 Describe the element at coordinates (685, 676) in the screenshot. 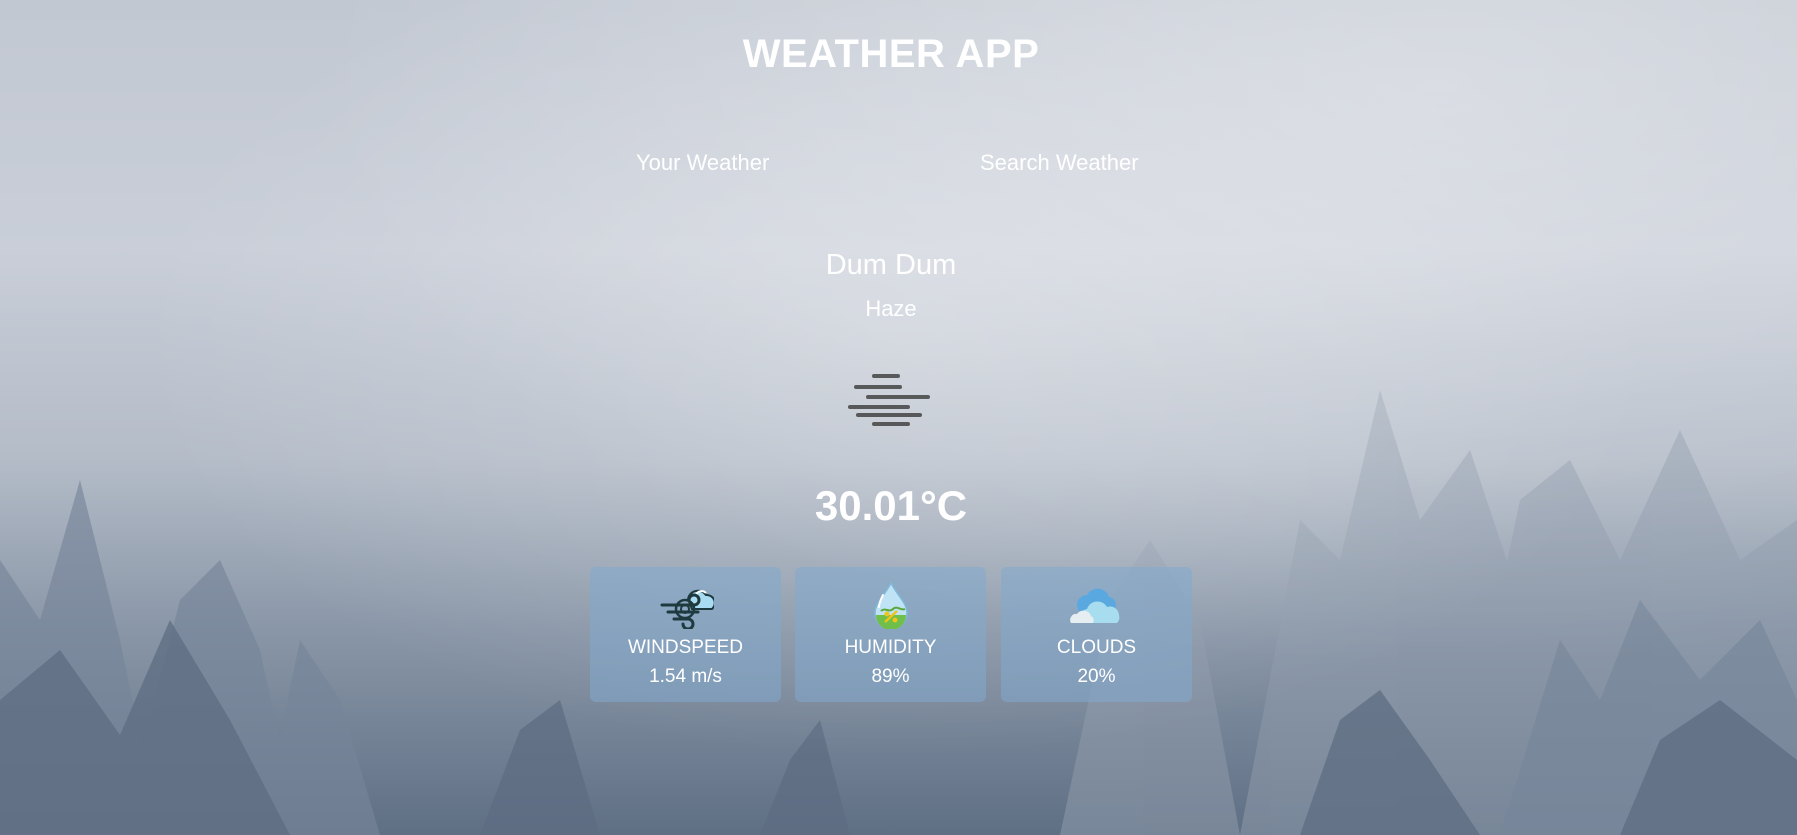

I see `windspeed-value: 1.54 m/s` at that location.